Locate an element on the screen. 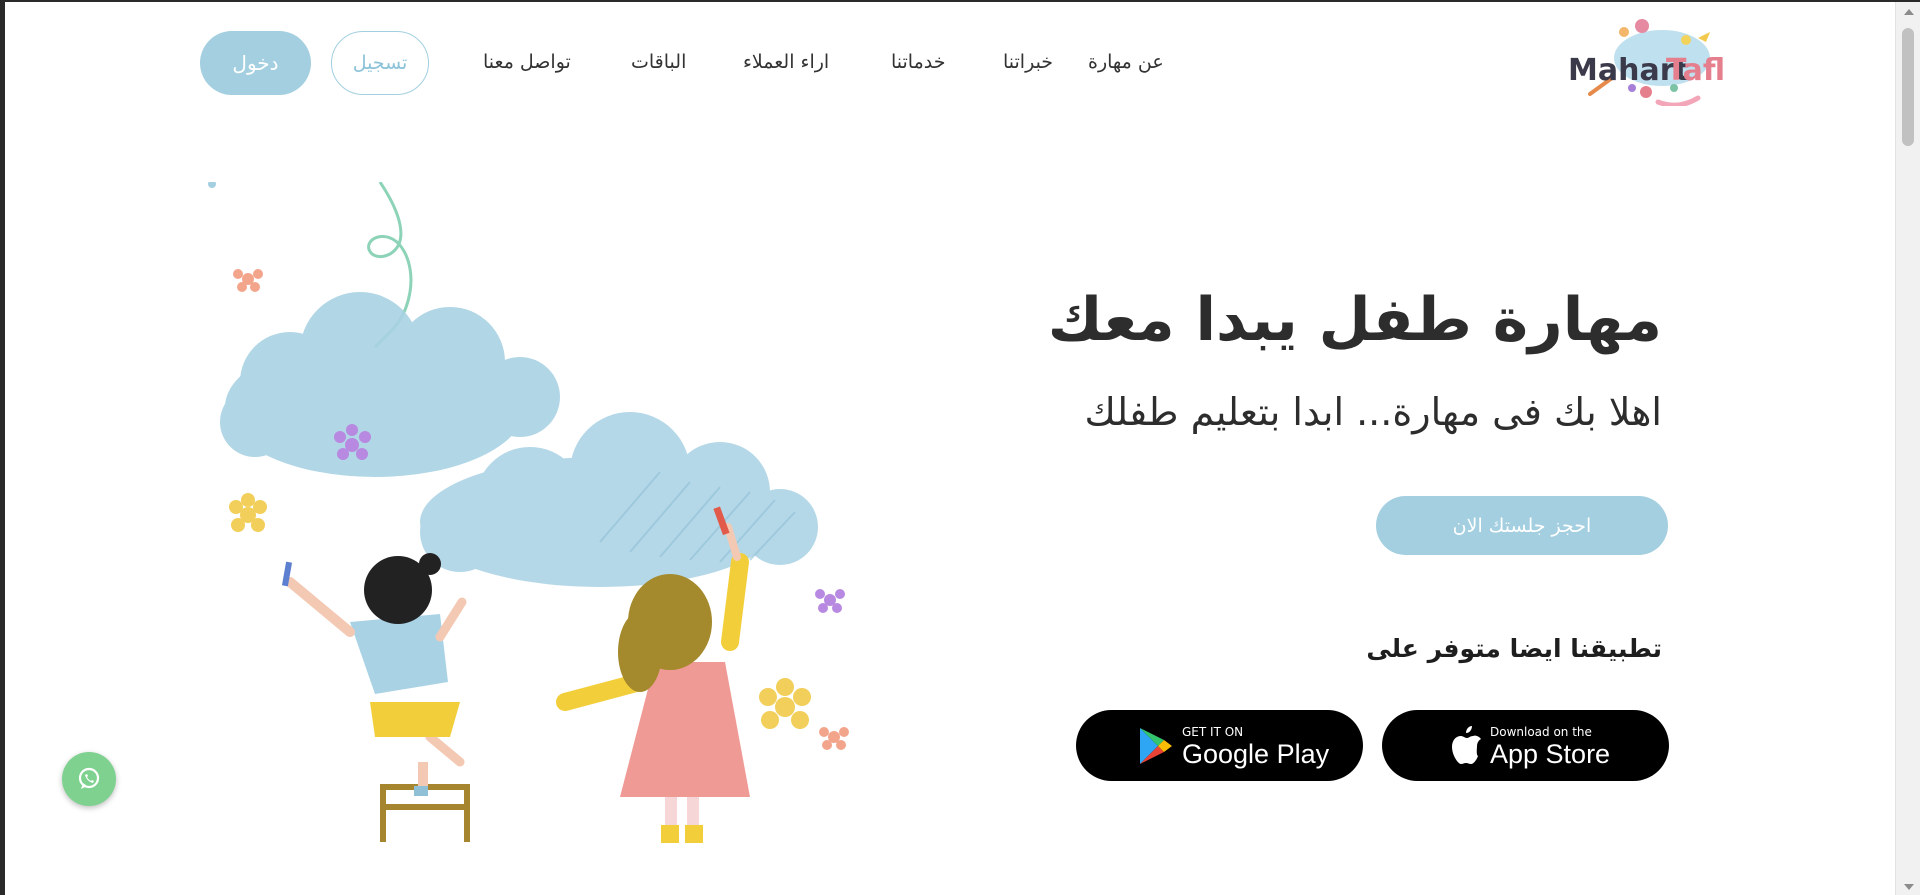 The height and width of the screenshot is (895, 1920). google-play-big-text: Google Play is located at coordinates (1256, 754).